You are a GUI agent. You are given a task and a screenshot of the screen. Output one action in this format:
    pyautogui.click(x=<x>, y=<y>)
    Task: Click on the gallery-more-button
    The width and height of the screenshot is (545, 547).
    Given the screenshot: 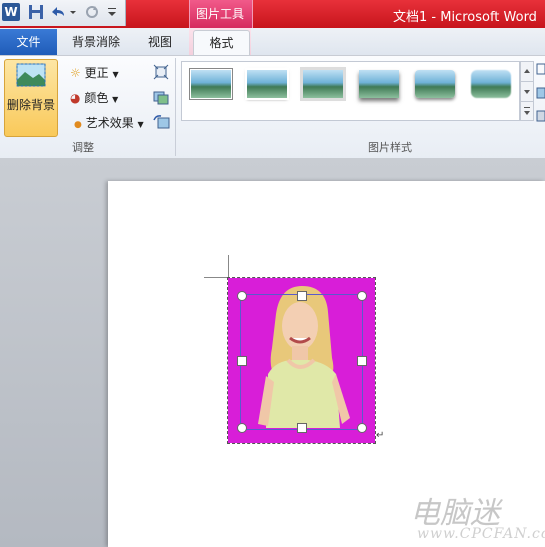 What is the action you would take?
    pyautogui.click(x=527, y=111)
    